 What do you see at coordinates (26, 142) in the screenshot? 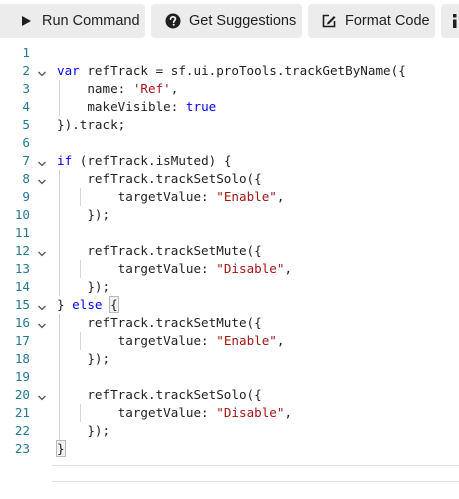
I see `line-number: 6` at bounding box center [26, 142].